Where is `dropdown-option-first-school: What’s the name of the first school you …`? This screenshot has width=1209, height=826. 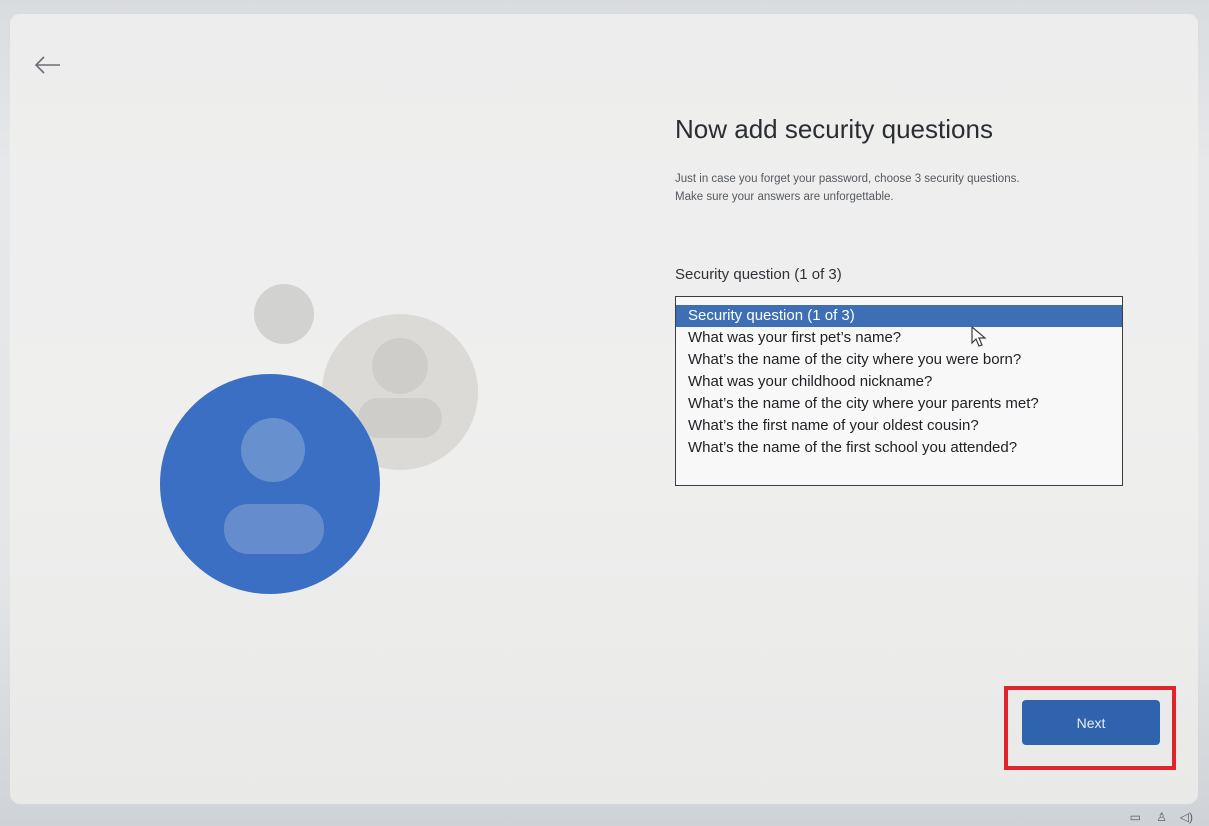 dropdown-option-first-school: What’s the name of the first school you … is located at coordinates (899, 448).